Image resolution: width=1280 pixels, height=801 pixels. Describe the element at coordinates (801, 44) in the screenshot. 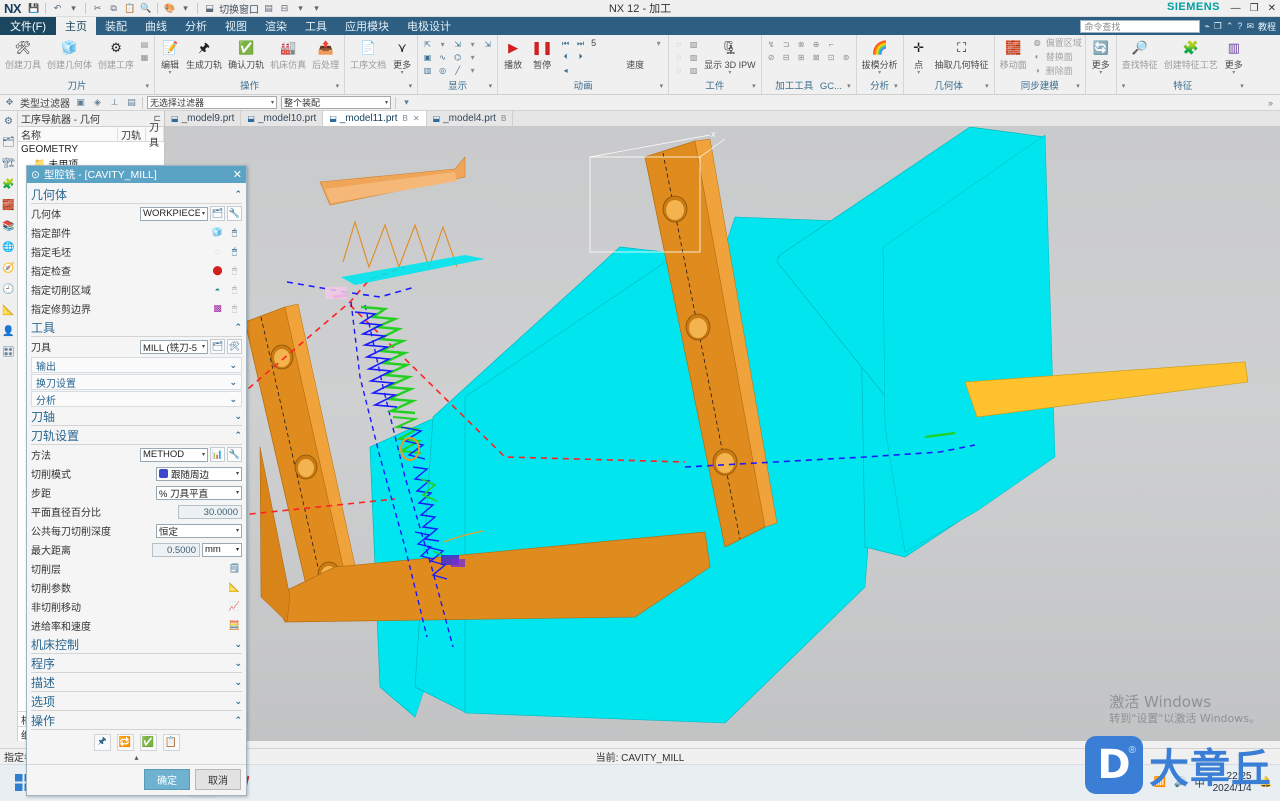

I see `mt-c-icon: ⊗` at that location.